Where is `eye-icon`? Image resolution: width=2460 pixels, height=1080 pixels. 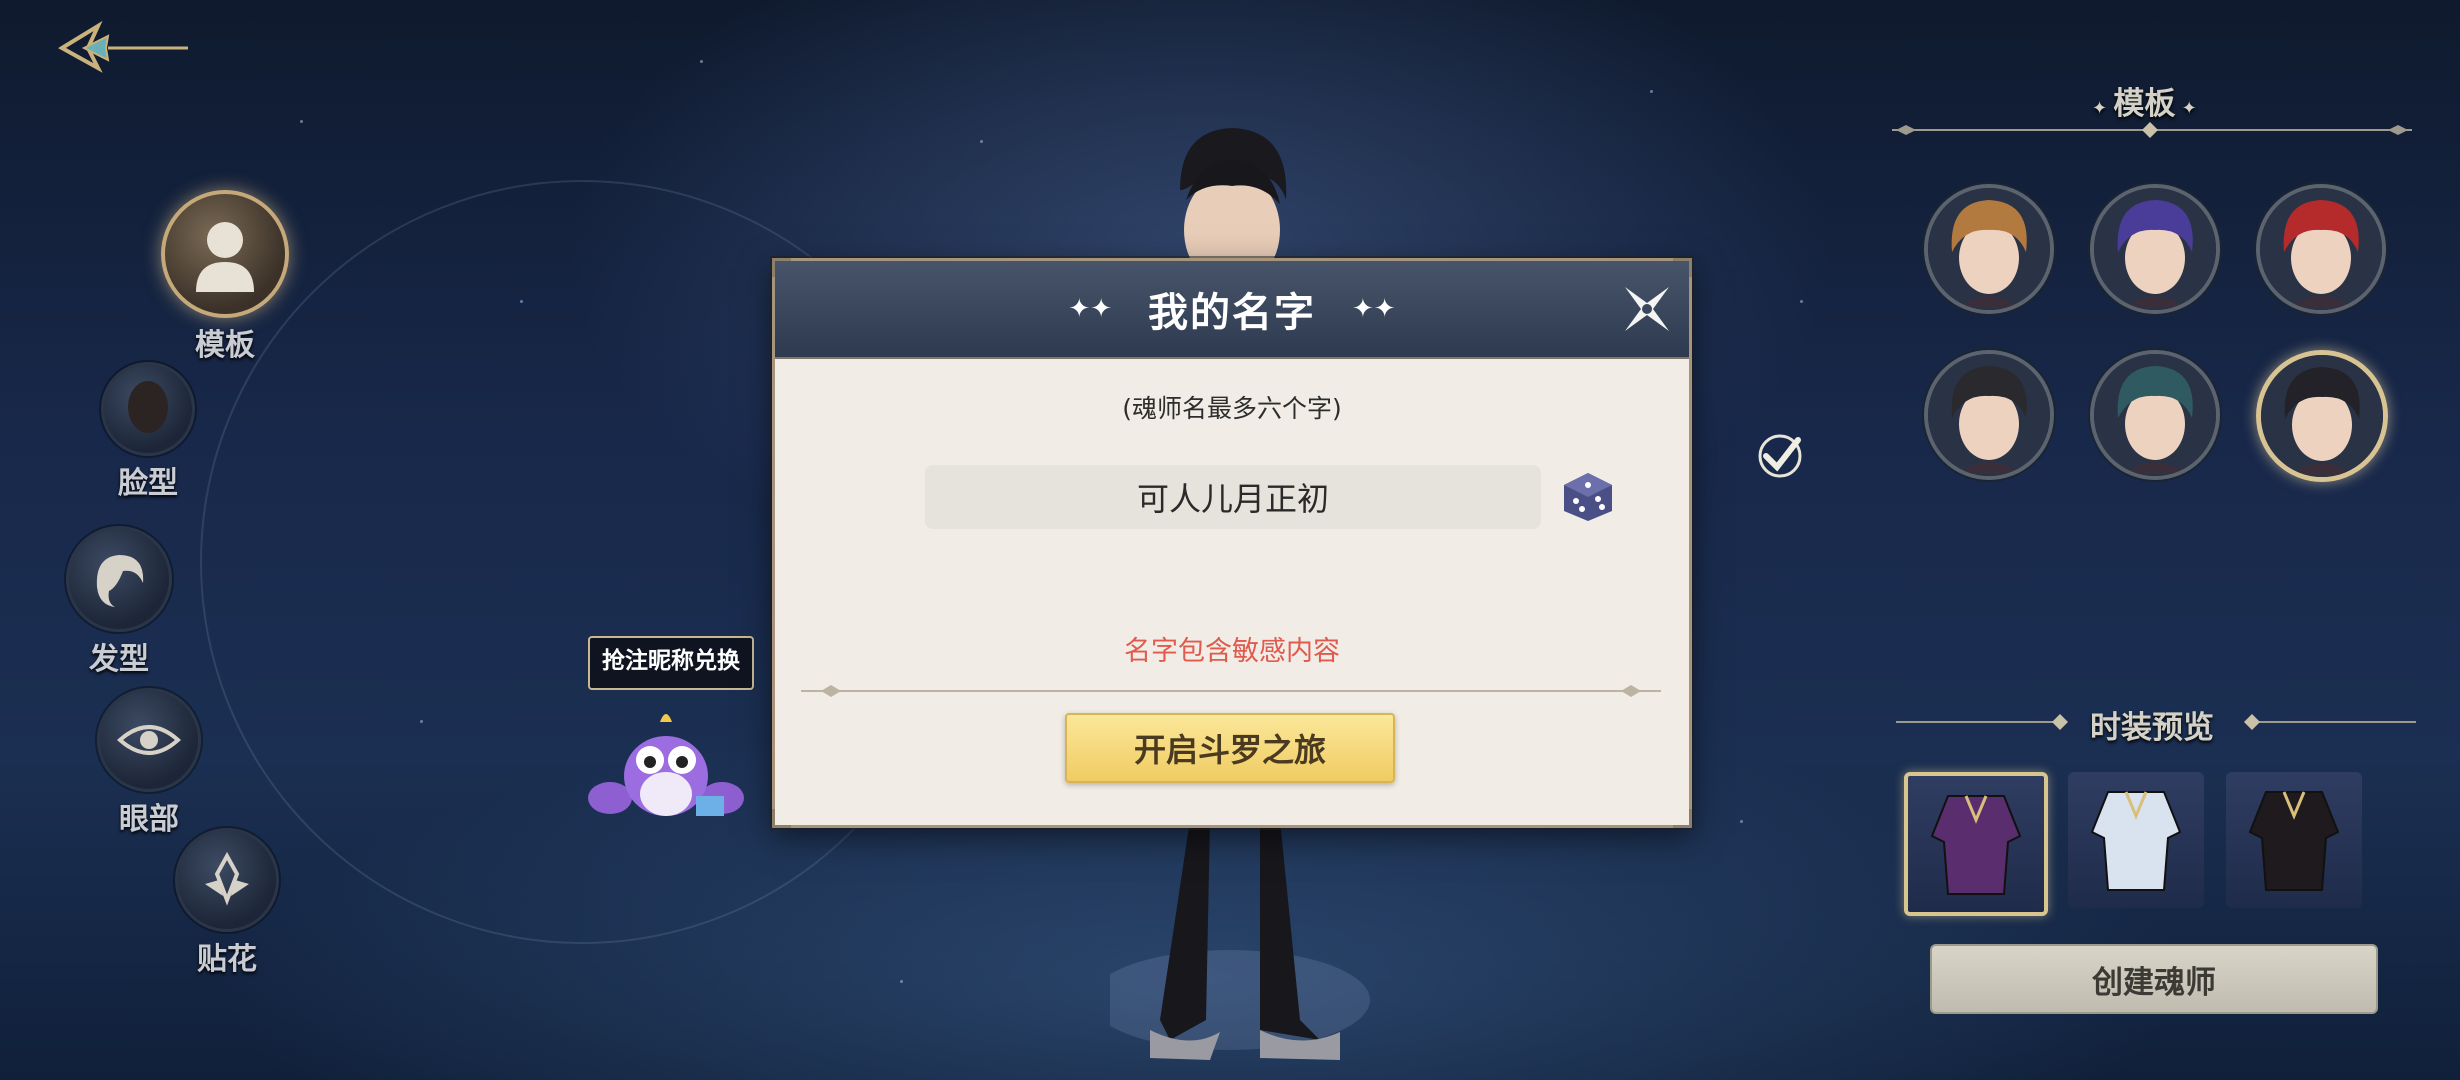
eye-icon is located at coordinates (149, 740).